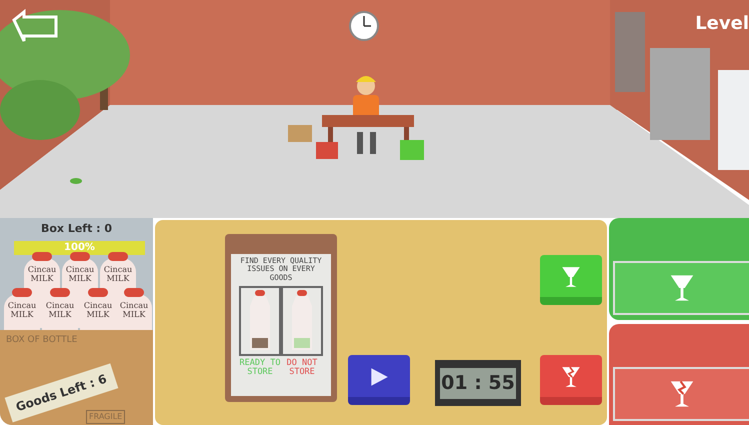 Image resolution: width=749 pixels, height=425 pixels. I want to click on accept-button, so click(571, 280).